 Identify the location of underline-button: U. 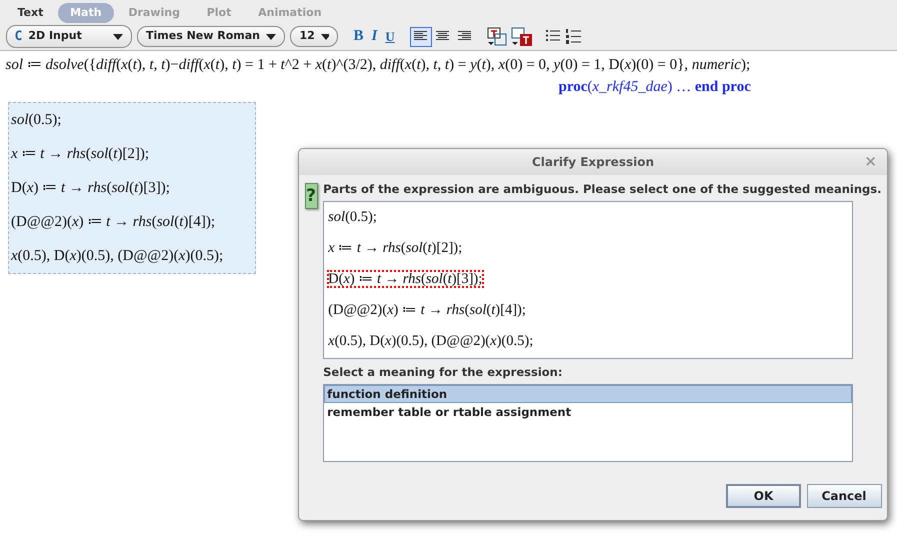
(390, 36).